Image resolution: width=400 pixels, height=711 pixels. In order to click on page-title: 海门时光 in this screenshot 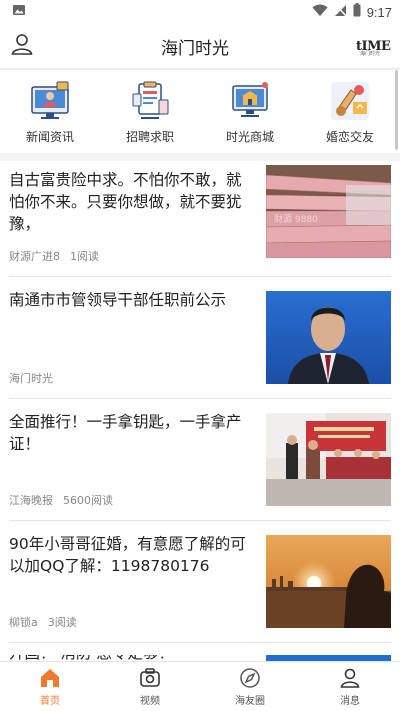, I will do `click(195, 48)`.